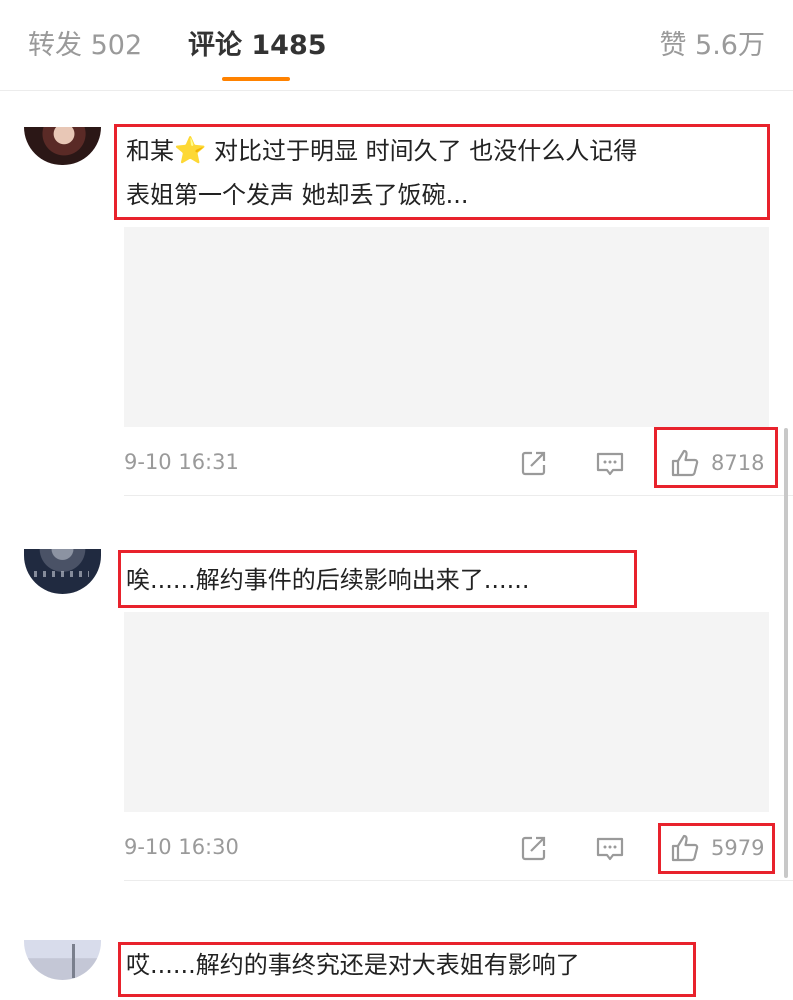 The width and height of the screenshot is (793, 1000). I want to click on active-tab-indicator, so click(256, 79).